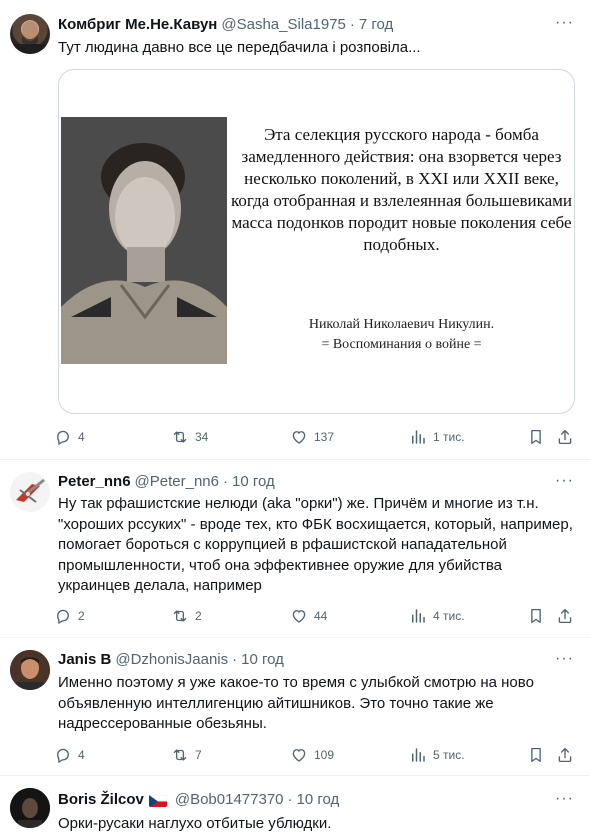 Image resolution: width=590 pixels, height=838 pixels. I want to click on views-count: 5 тис., so click(449, 755).